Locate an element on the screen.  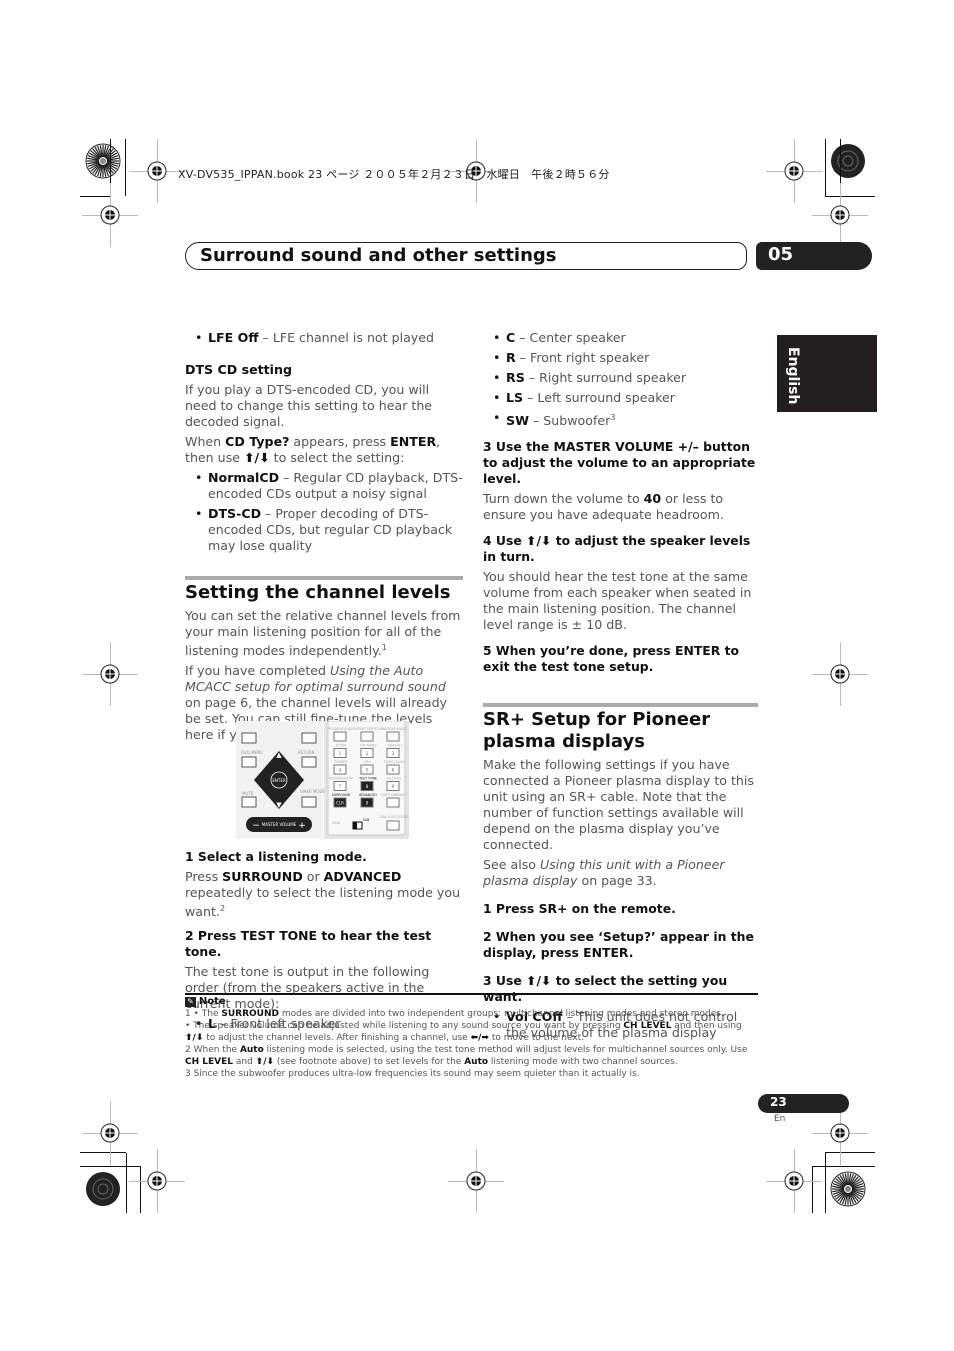
svg-text: 1 is located at coordinates (340, 753).